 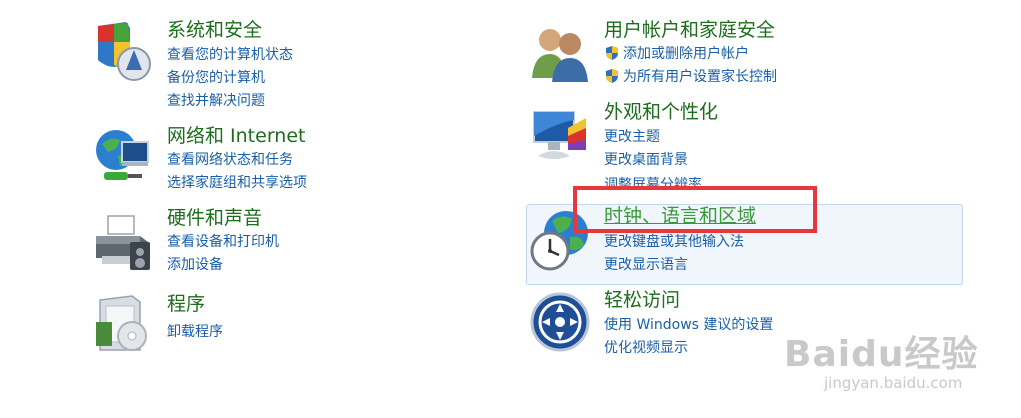 I want to click on link-change-keyboard: 更改键盘或其他输入法, so click(x=674, y=242).